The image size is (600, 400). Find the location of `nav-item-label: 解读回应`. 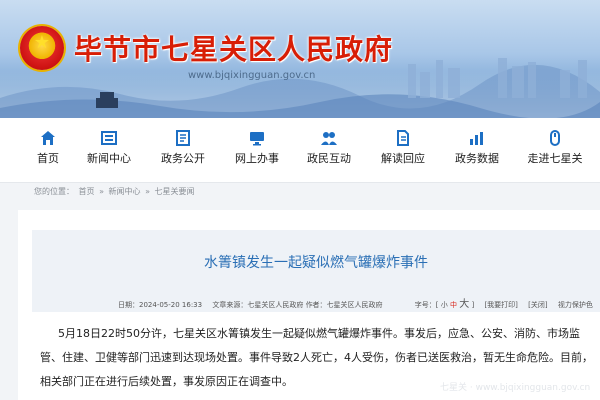

nav-item-label: 解读回应 is located at coordinates (403, 158).